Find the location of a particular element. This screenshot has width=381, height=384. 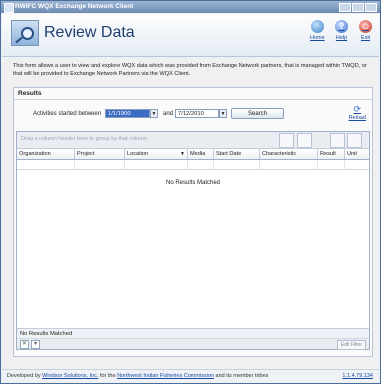

home-link: Home is located at coordinates (317, 30).